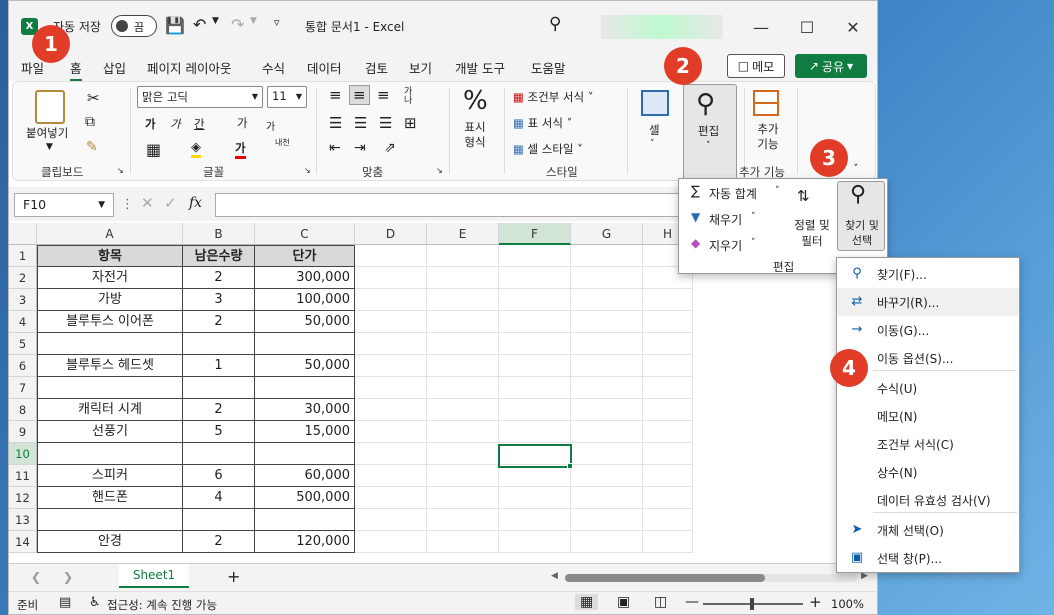 The height and width of the screenshot is (615, 1054). Describe the element at coordinates (692, 602) in the screenshot. I see `zoom-out-icon: —` at that location.